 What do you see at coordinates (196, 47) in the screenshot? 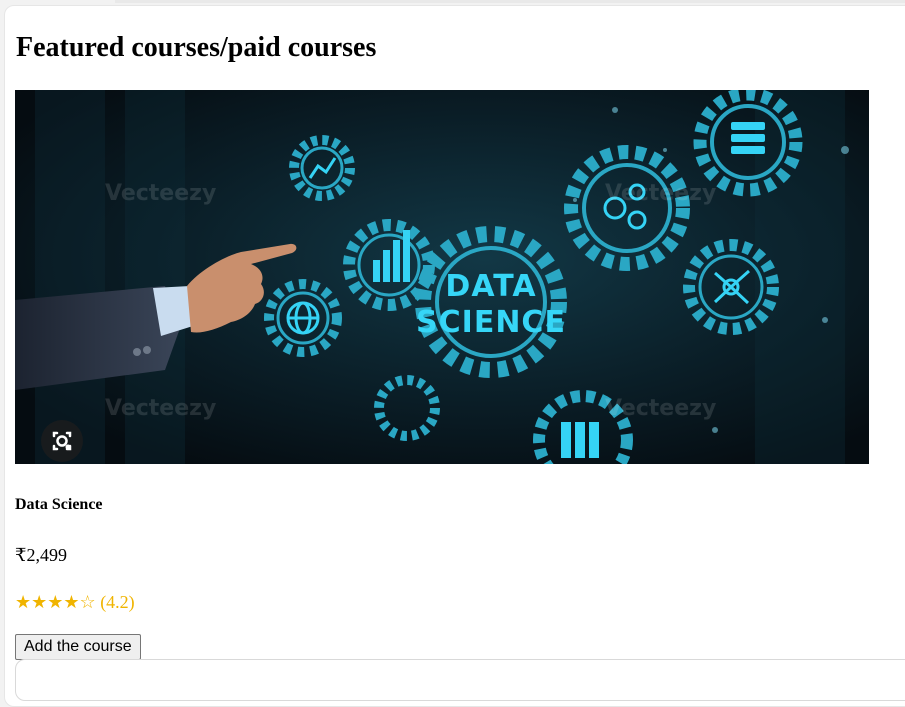
I see `section-title: Featured courses/paid courses` at bounding box center [196, 47].